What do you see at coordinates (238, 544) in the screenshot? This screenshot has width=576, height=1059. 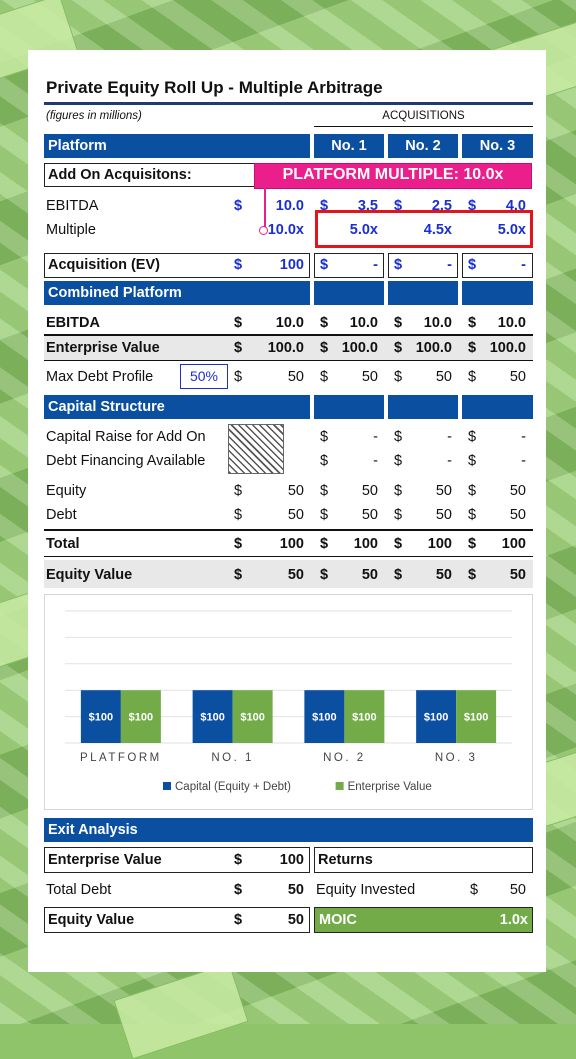 I see `total-currency: $` at bounding box center [238, 544].